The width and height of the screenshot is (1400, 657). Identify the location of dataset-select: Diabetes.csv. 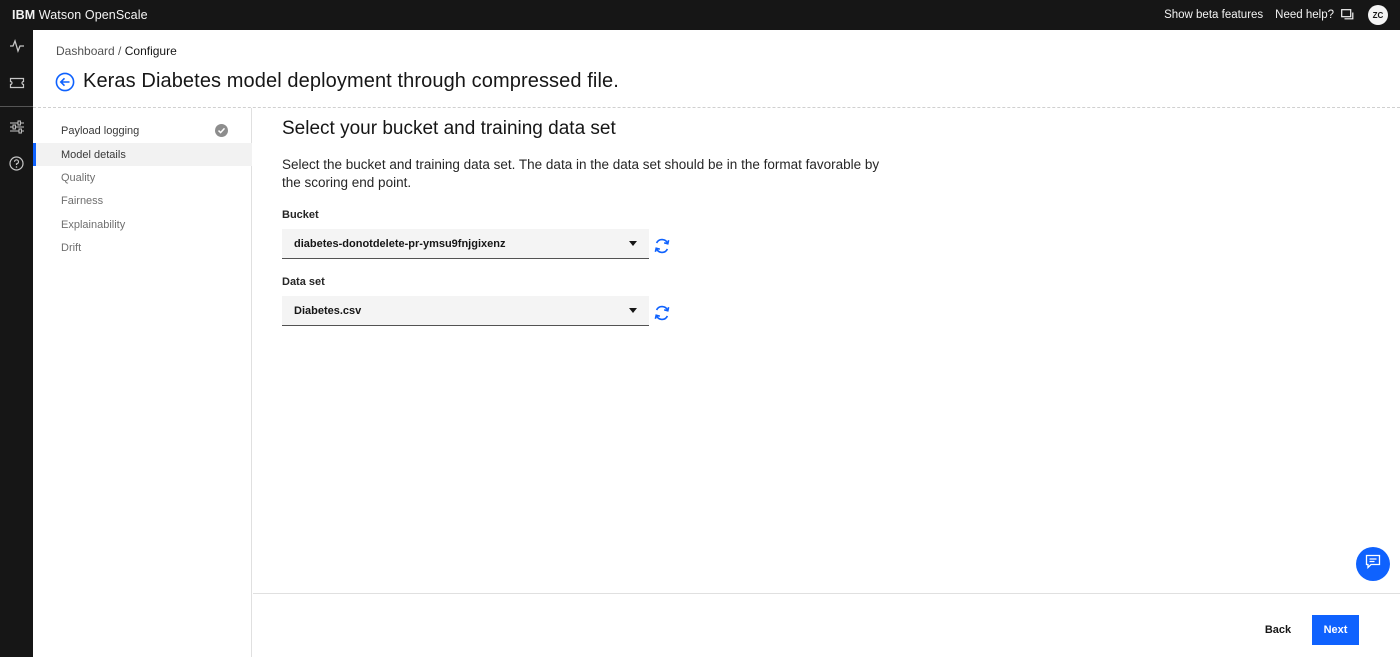
(465, 311).